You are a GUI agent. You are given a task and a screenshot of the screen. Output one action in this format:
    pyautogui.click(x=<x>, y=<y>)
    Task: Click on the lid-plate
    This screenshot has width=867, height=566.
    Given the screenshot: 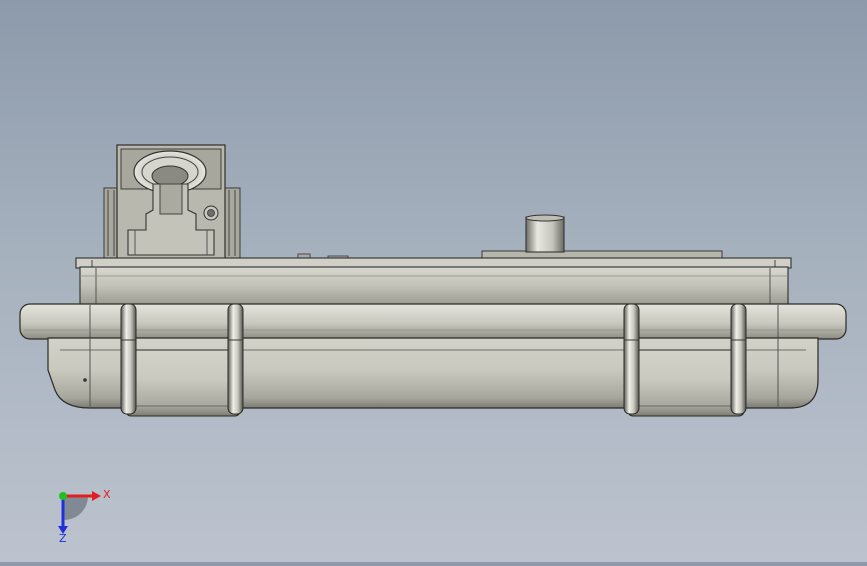 What is the action you would take?
    pyautogui.click(x=433, y=281)
    